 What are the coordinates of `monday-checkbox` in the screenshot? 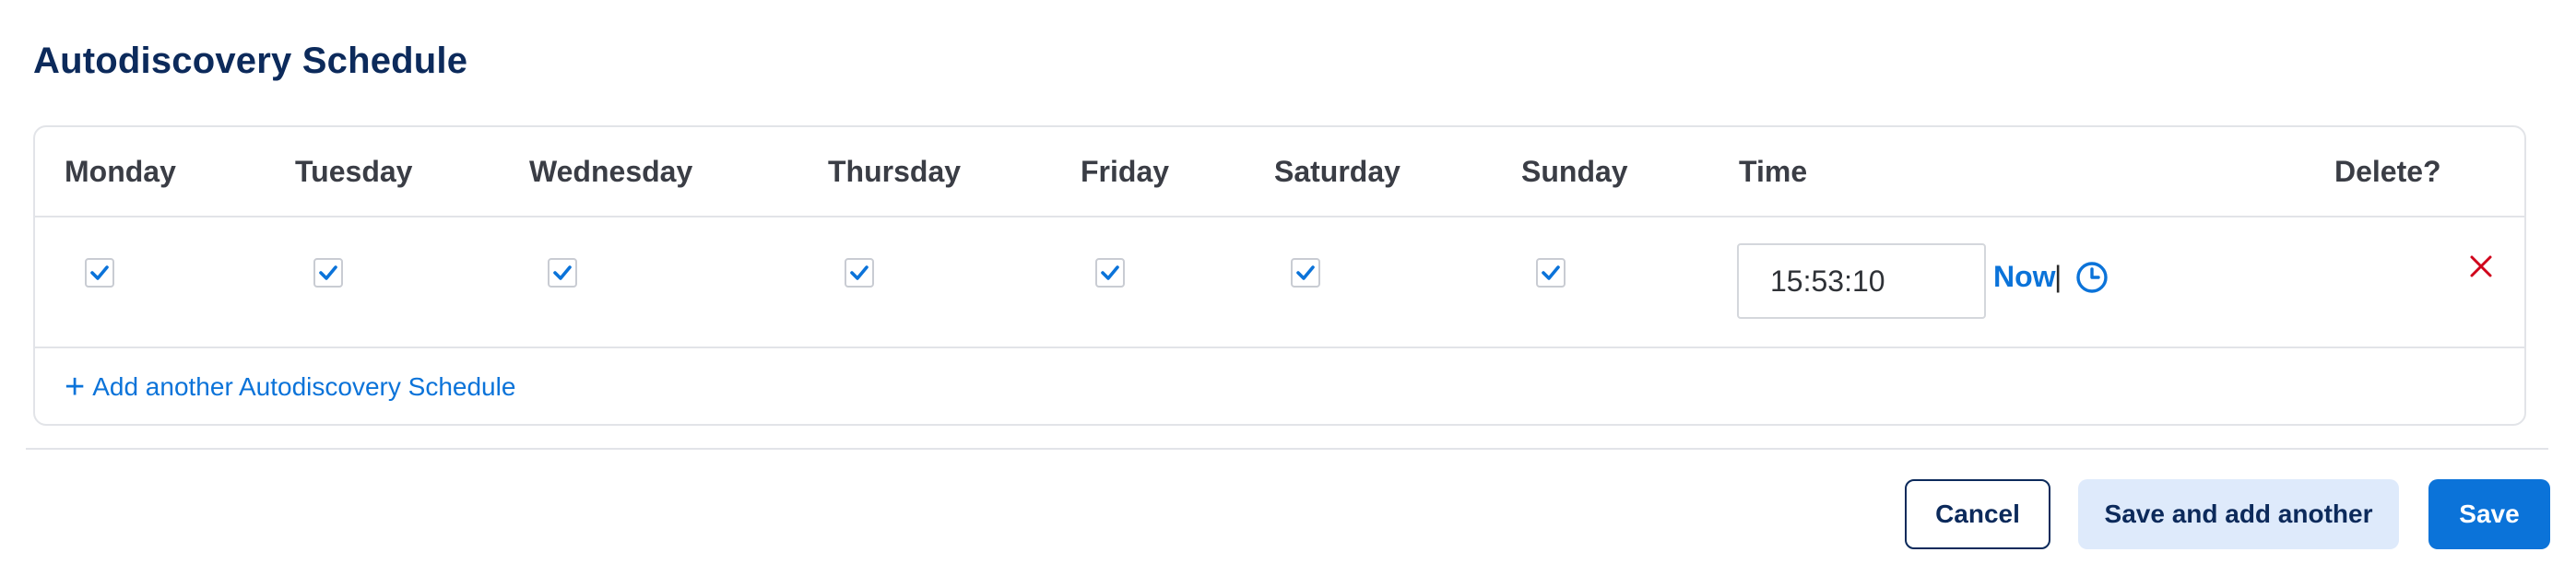 It's located at (99, 273).